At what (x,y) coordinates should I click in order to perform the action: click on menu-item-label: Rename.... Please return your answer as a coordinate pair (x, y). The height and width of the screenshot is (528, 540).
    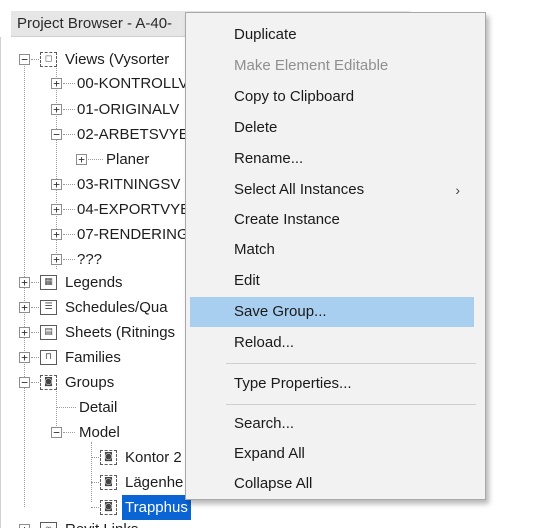
    Looking at the image, I should click on (269, 158).